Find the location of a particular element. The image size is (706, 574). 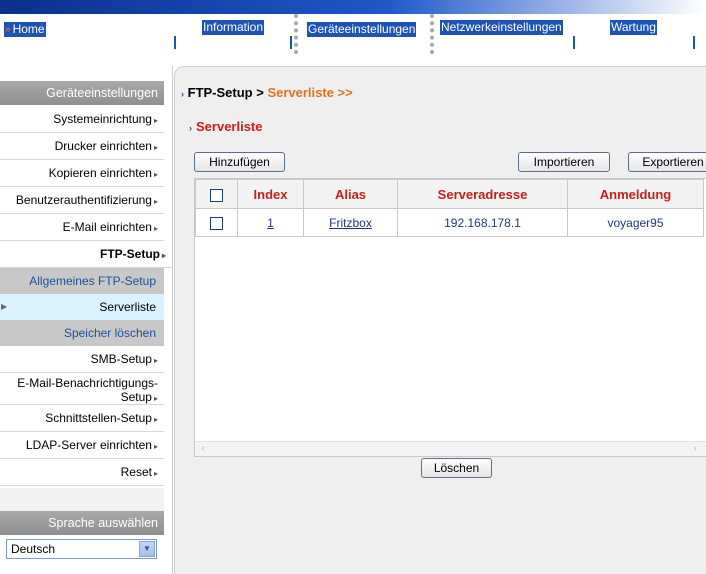

tab-home-label: Home is located at coordinates (28, 29).